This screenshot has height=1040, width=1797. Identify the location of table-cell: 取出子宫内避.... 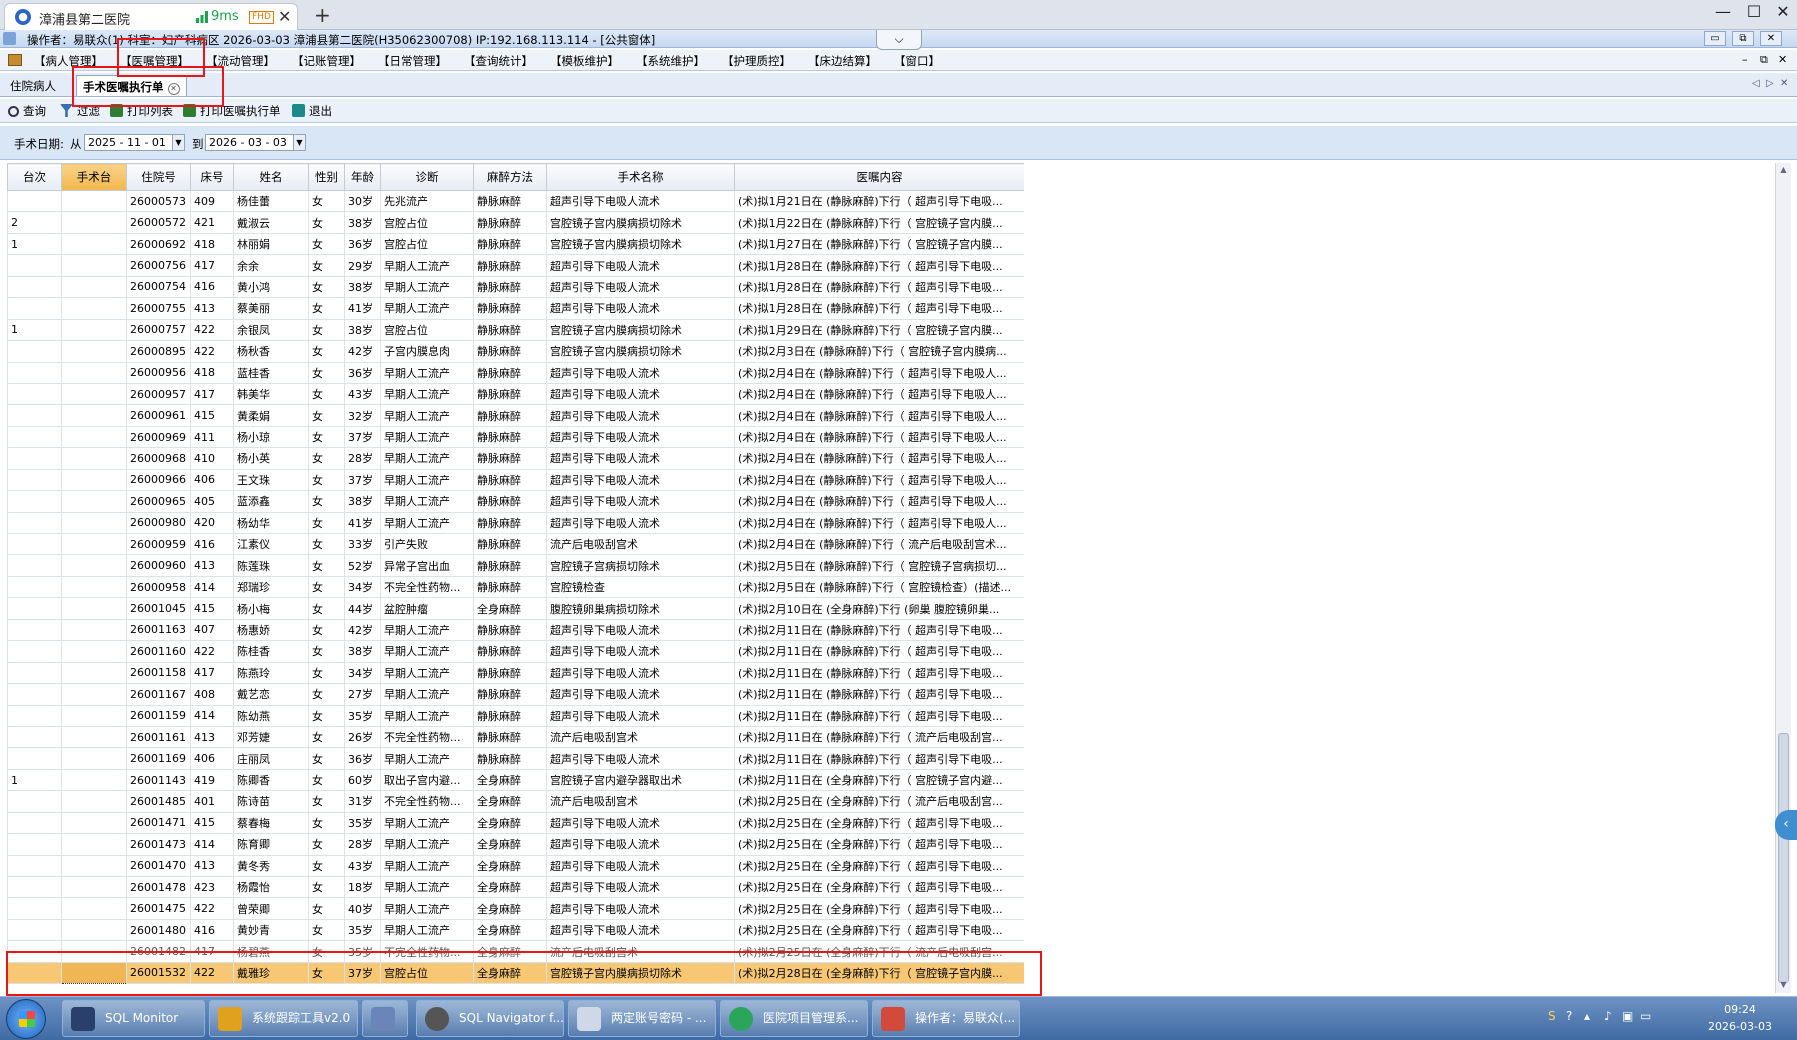
(427, 780).